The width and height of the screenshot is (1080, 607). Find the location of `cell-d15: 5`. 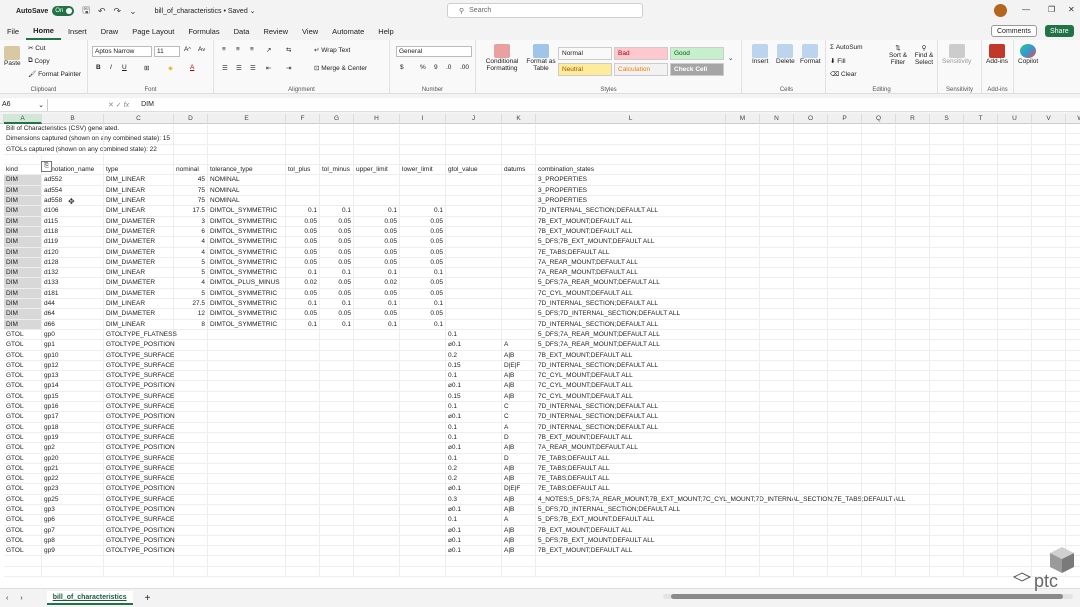

cell-d15: 5 is located at coordinates (191, 273).